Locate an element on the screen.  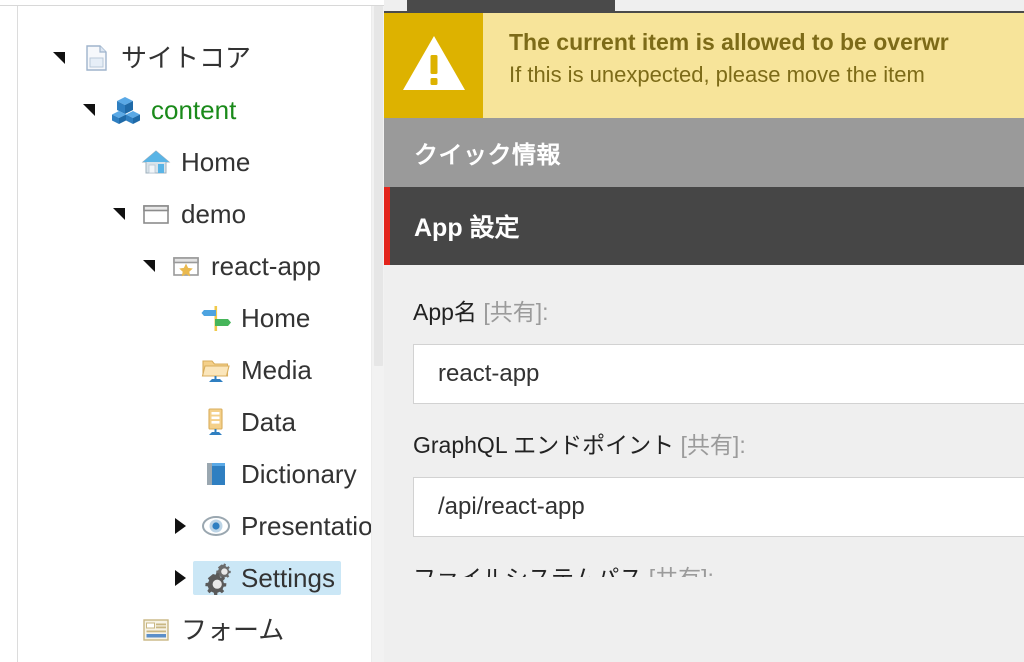
field-label-filesystem-path: ファイルシステムパス [共有]: is located at coordinates (718, 570).